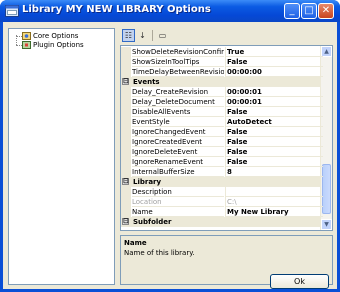  What do you see at coordinates (274, 172) in the screenshot?
I see `property-value: 8` at bounding box center [274, 172].